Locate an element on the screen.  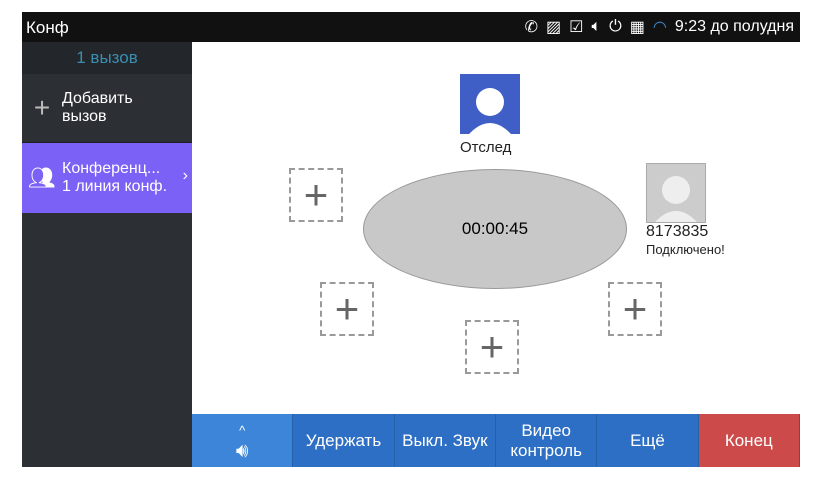
add-call-button: + Добавить вызов is located at coordinates (107, 108).